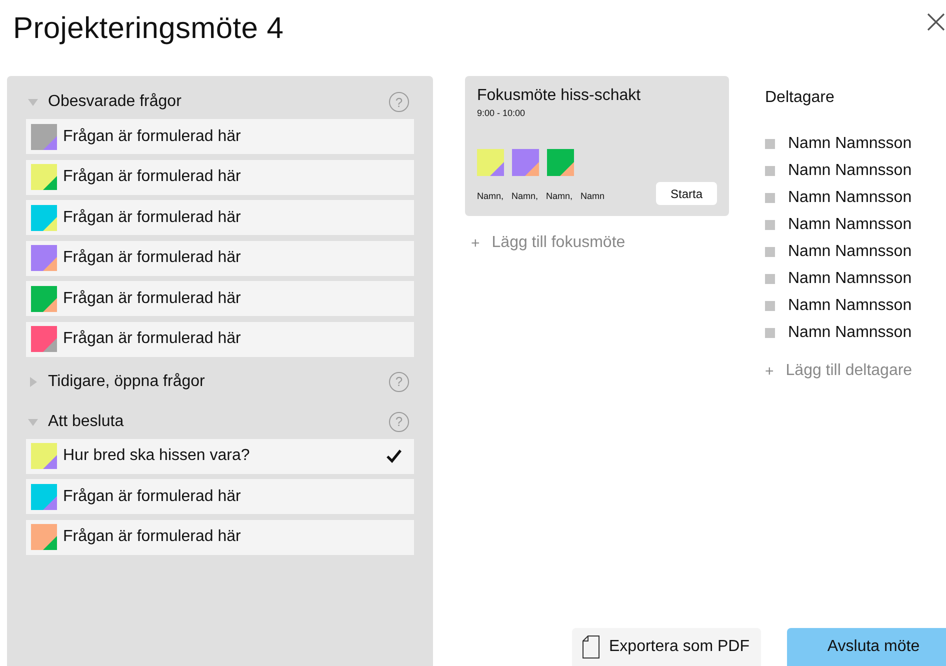 This screenshot has height=666, width=946. What do you see at coordinates (686, 193) in the screenshot?
I see `start-button: Starta` at bounding box center [686, 193].